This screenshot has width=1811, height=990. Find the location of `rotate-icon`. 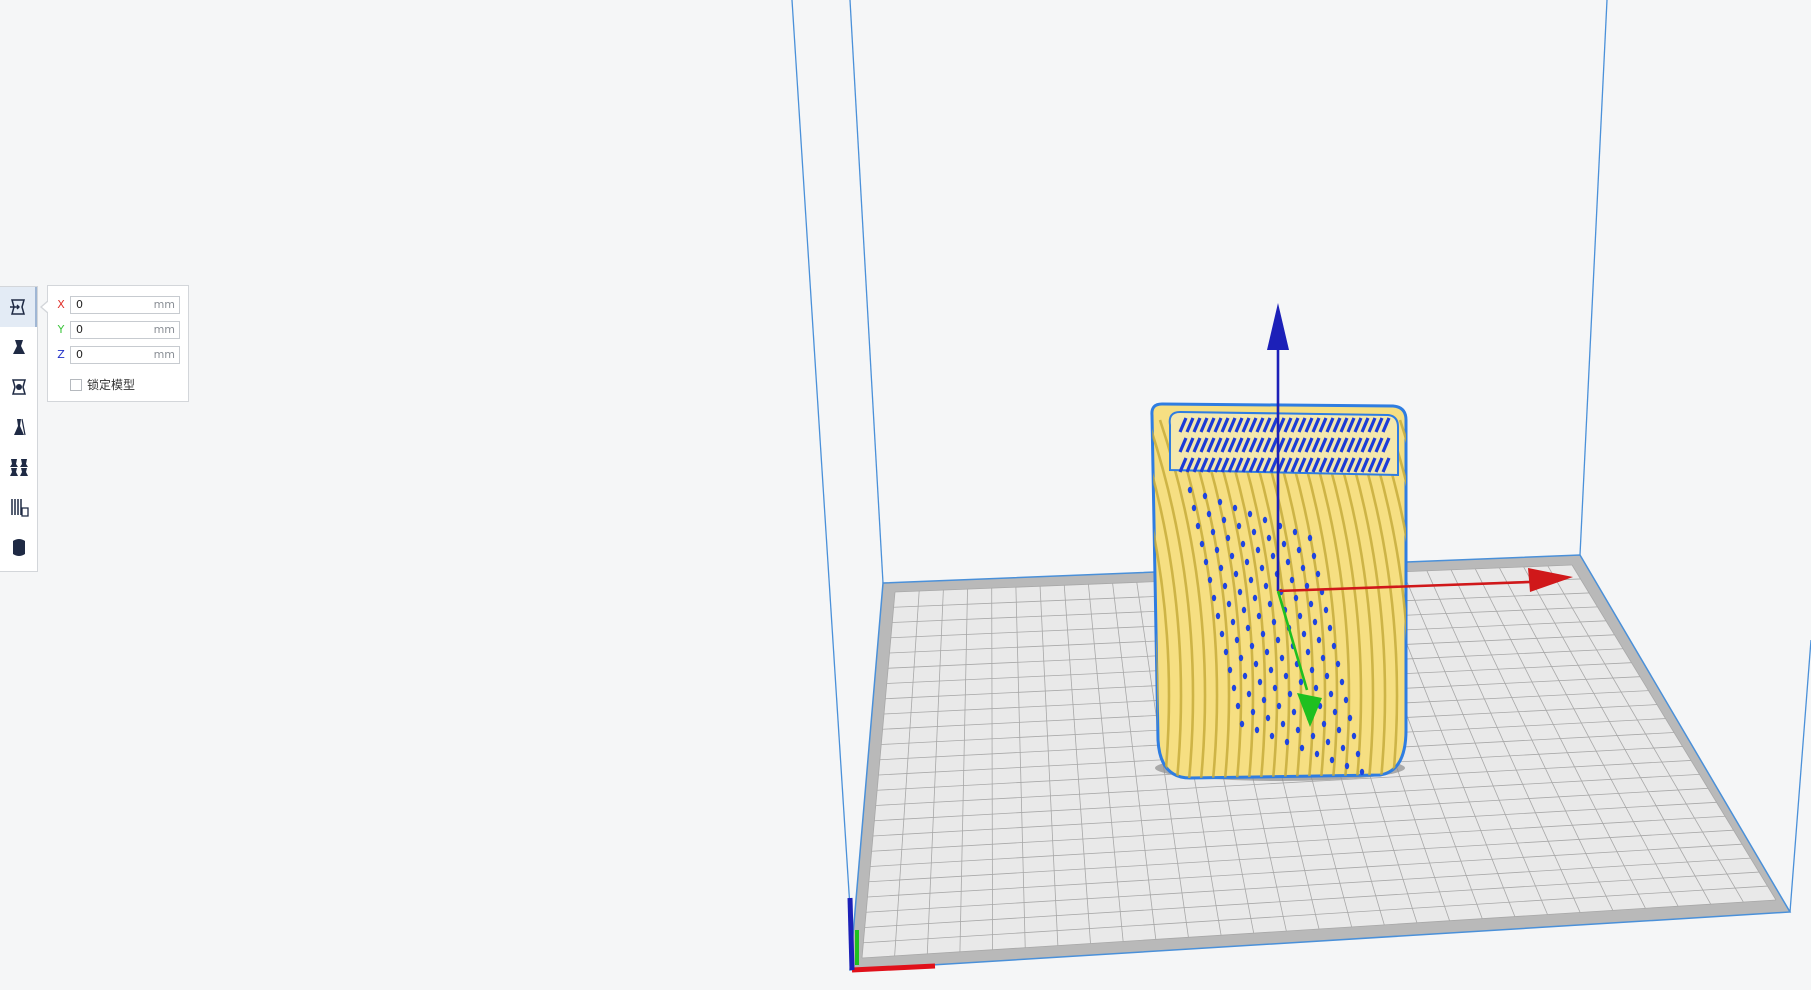

rotate-icon is located at coordinates (18, 387).